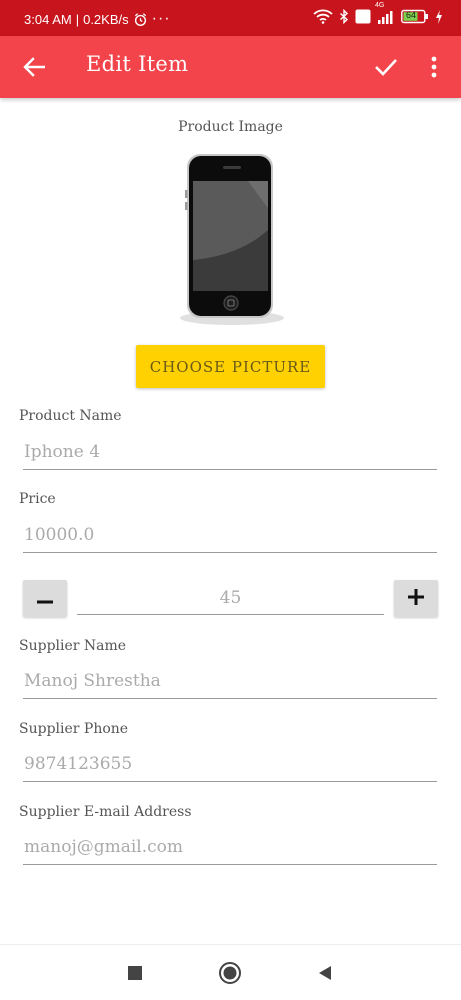 The width and height of the screenshot is (461, 1000). I want to click on battery-icon: 64, so click(415, 16).